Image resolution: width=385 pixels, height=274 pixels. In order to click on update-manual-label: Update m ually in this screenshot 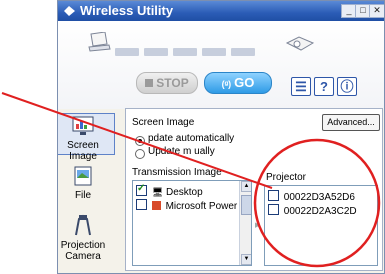, I will do `click(181, 151)`.